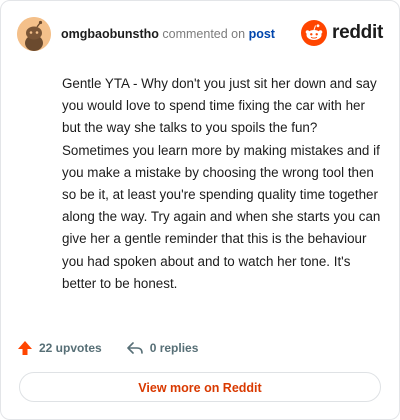  What do you see at coordinates (357, 32) in the screenshot?
I see `reddit-wordmark: reddit` at bounding box center [357, 32].